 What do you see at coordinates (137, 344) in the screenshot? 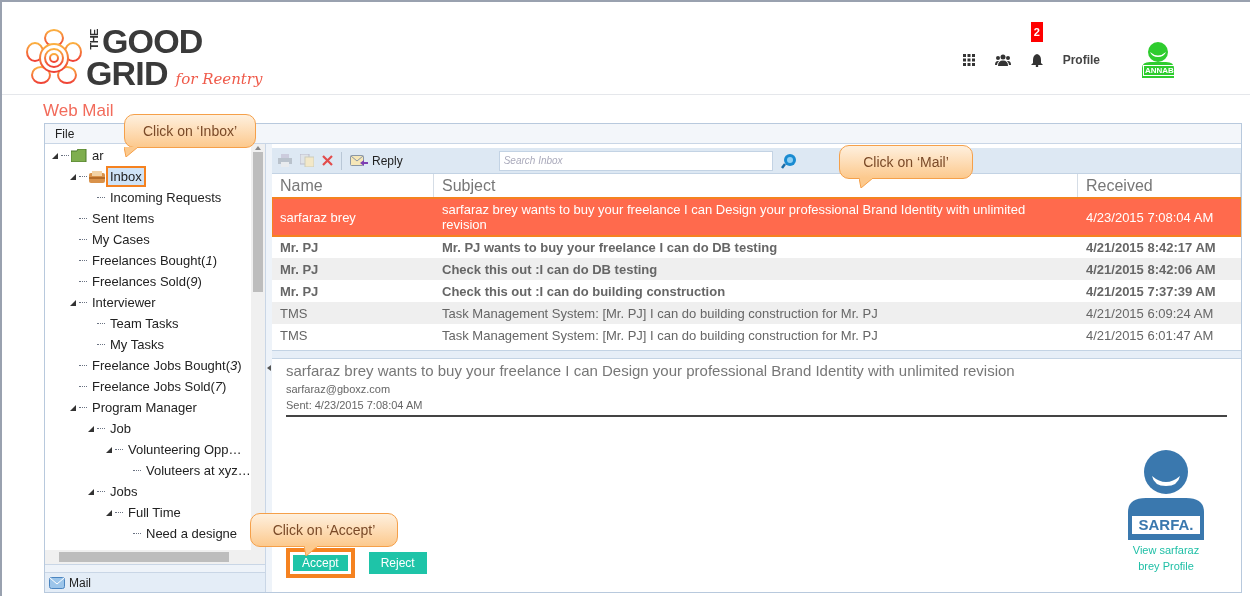
I see `tree-item: My Tasks` at bounding box center [137, 344].